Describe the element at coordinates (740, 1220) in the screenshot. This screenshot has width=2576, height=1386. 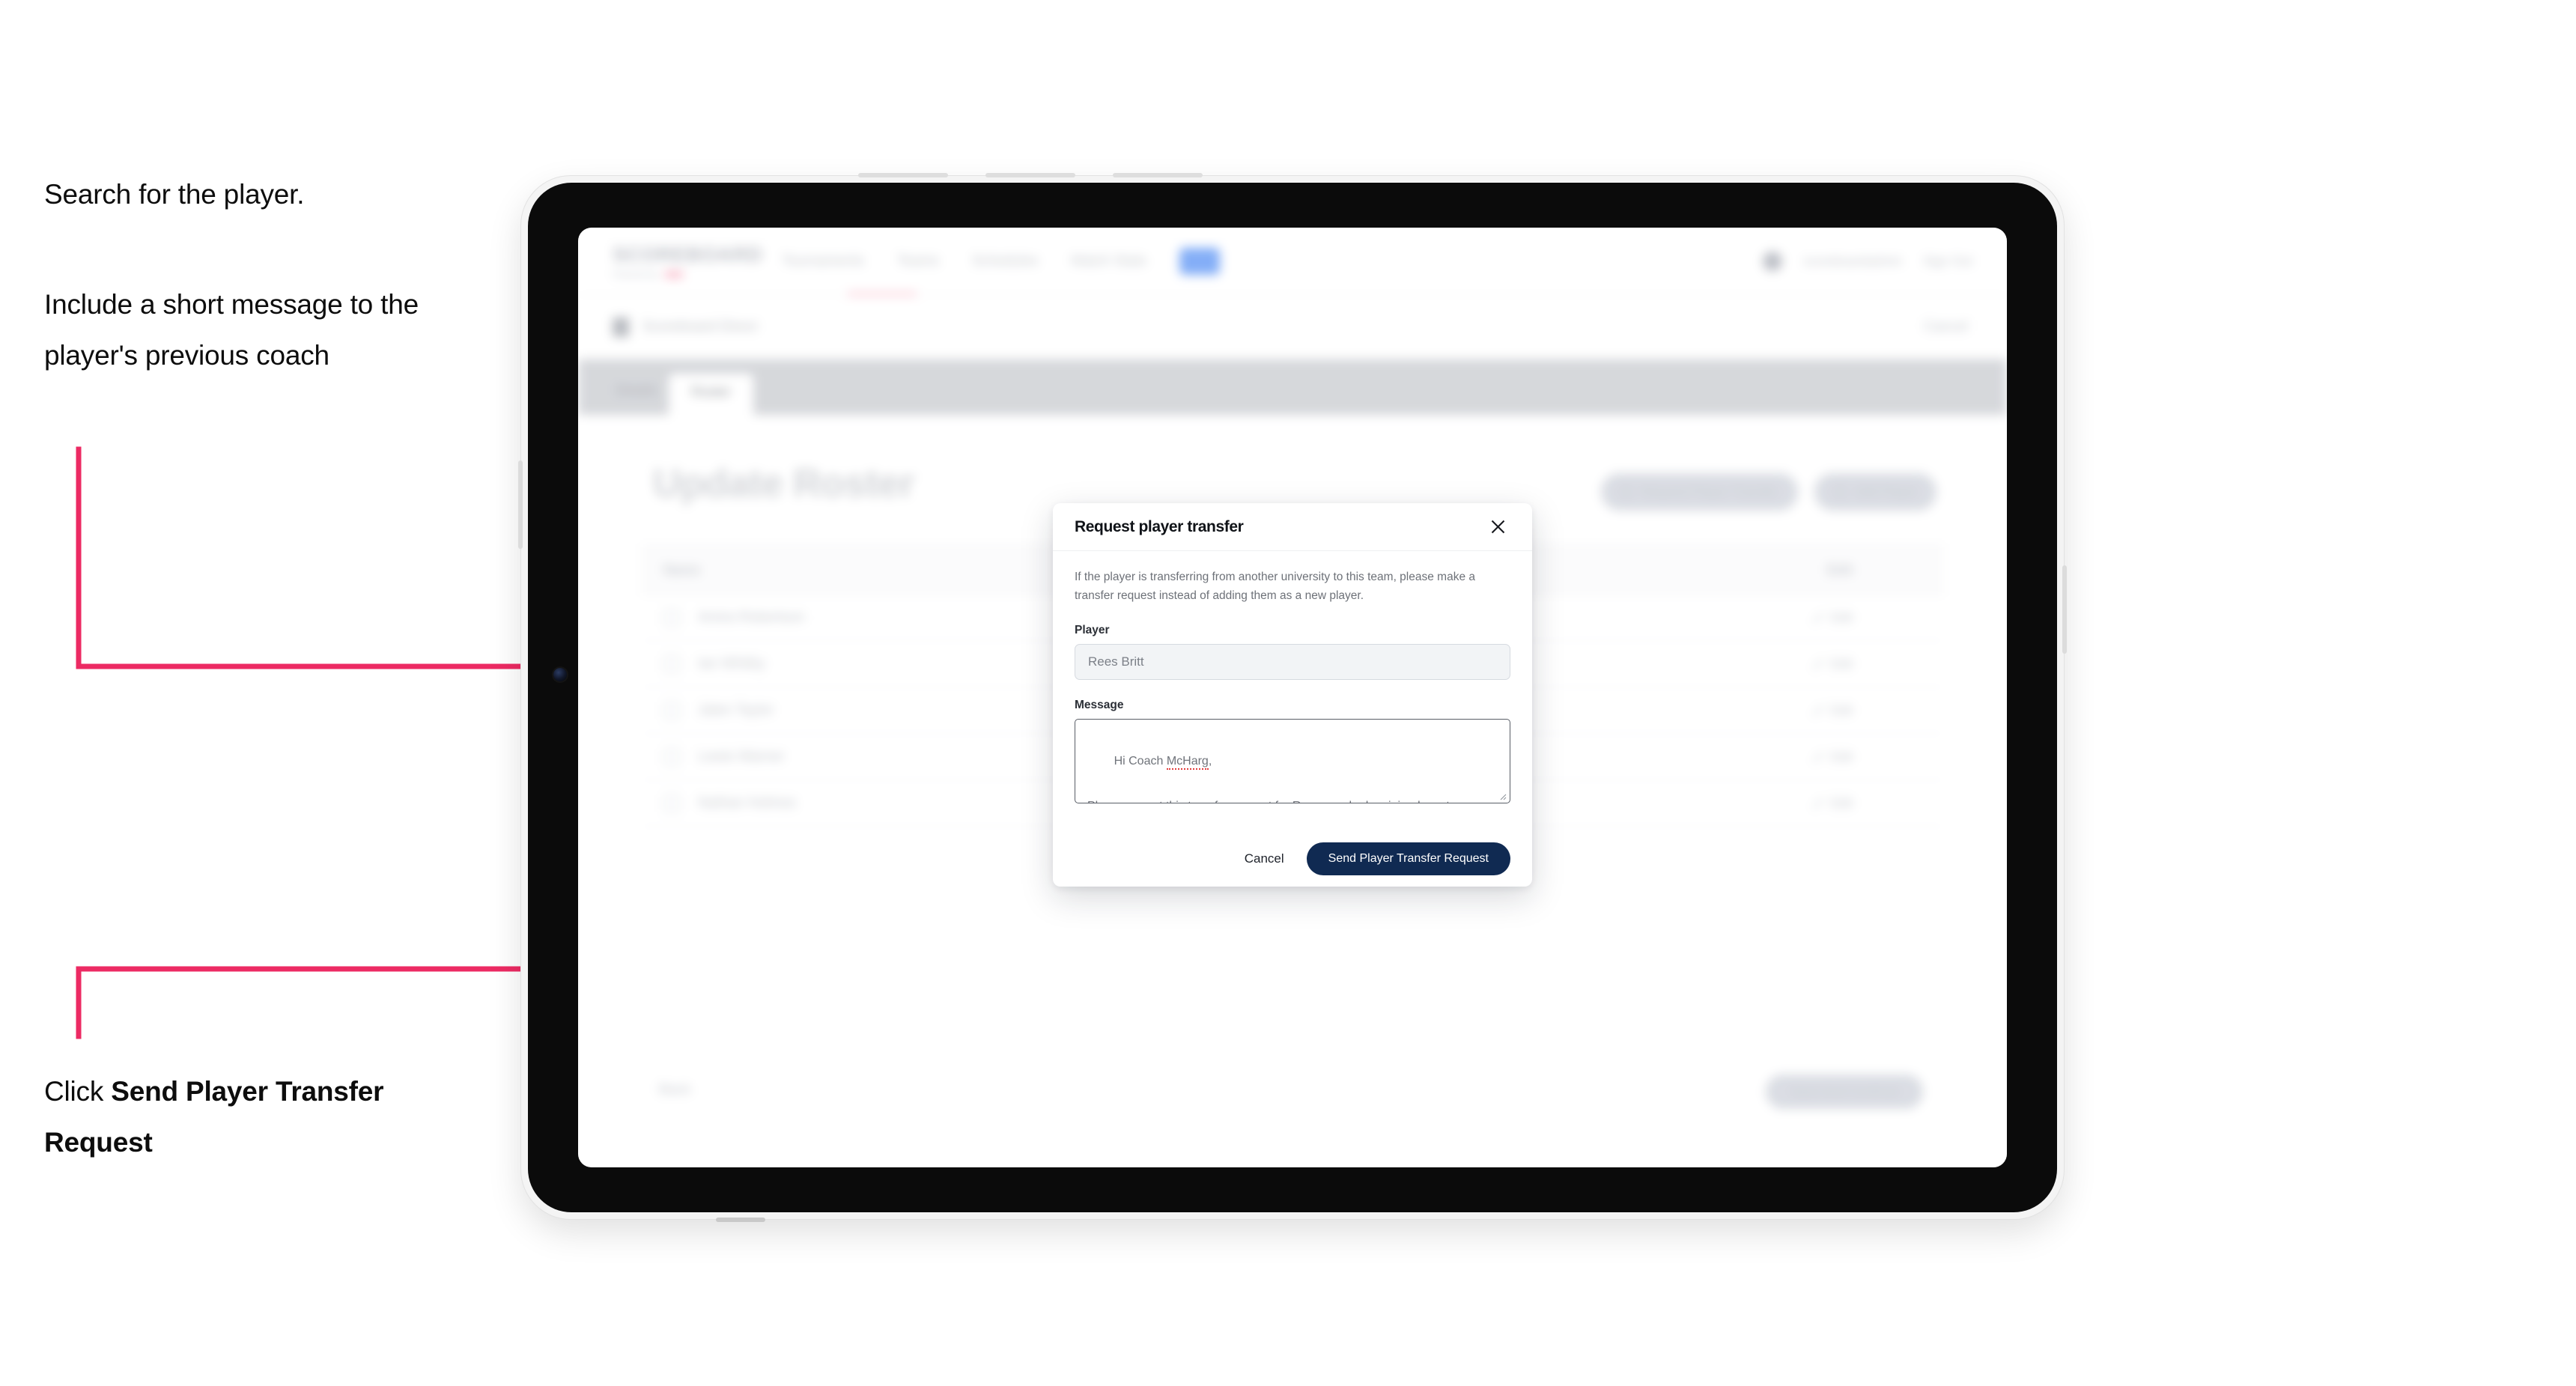
I see `device-bottom-port` at that location.